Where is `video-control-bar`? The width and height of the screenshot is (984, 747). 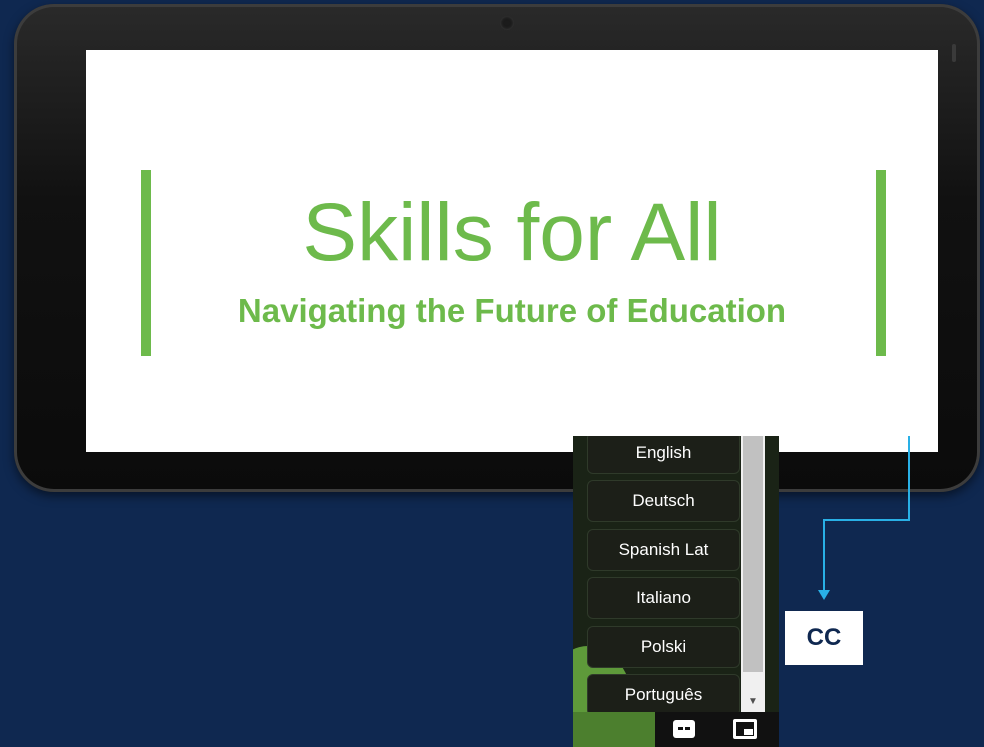 video-control-bar is located at coordinates (676, 729).